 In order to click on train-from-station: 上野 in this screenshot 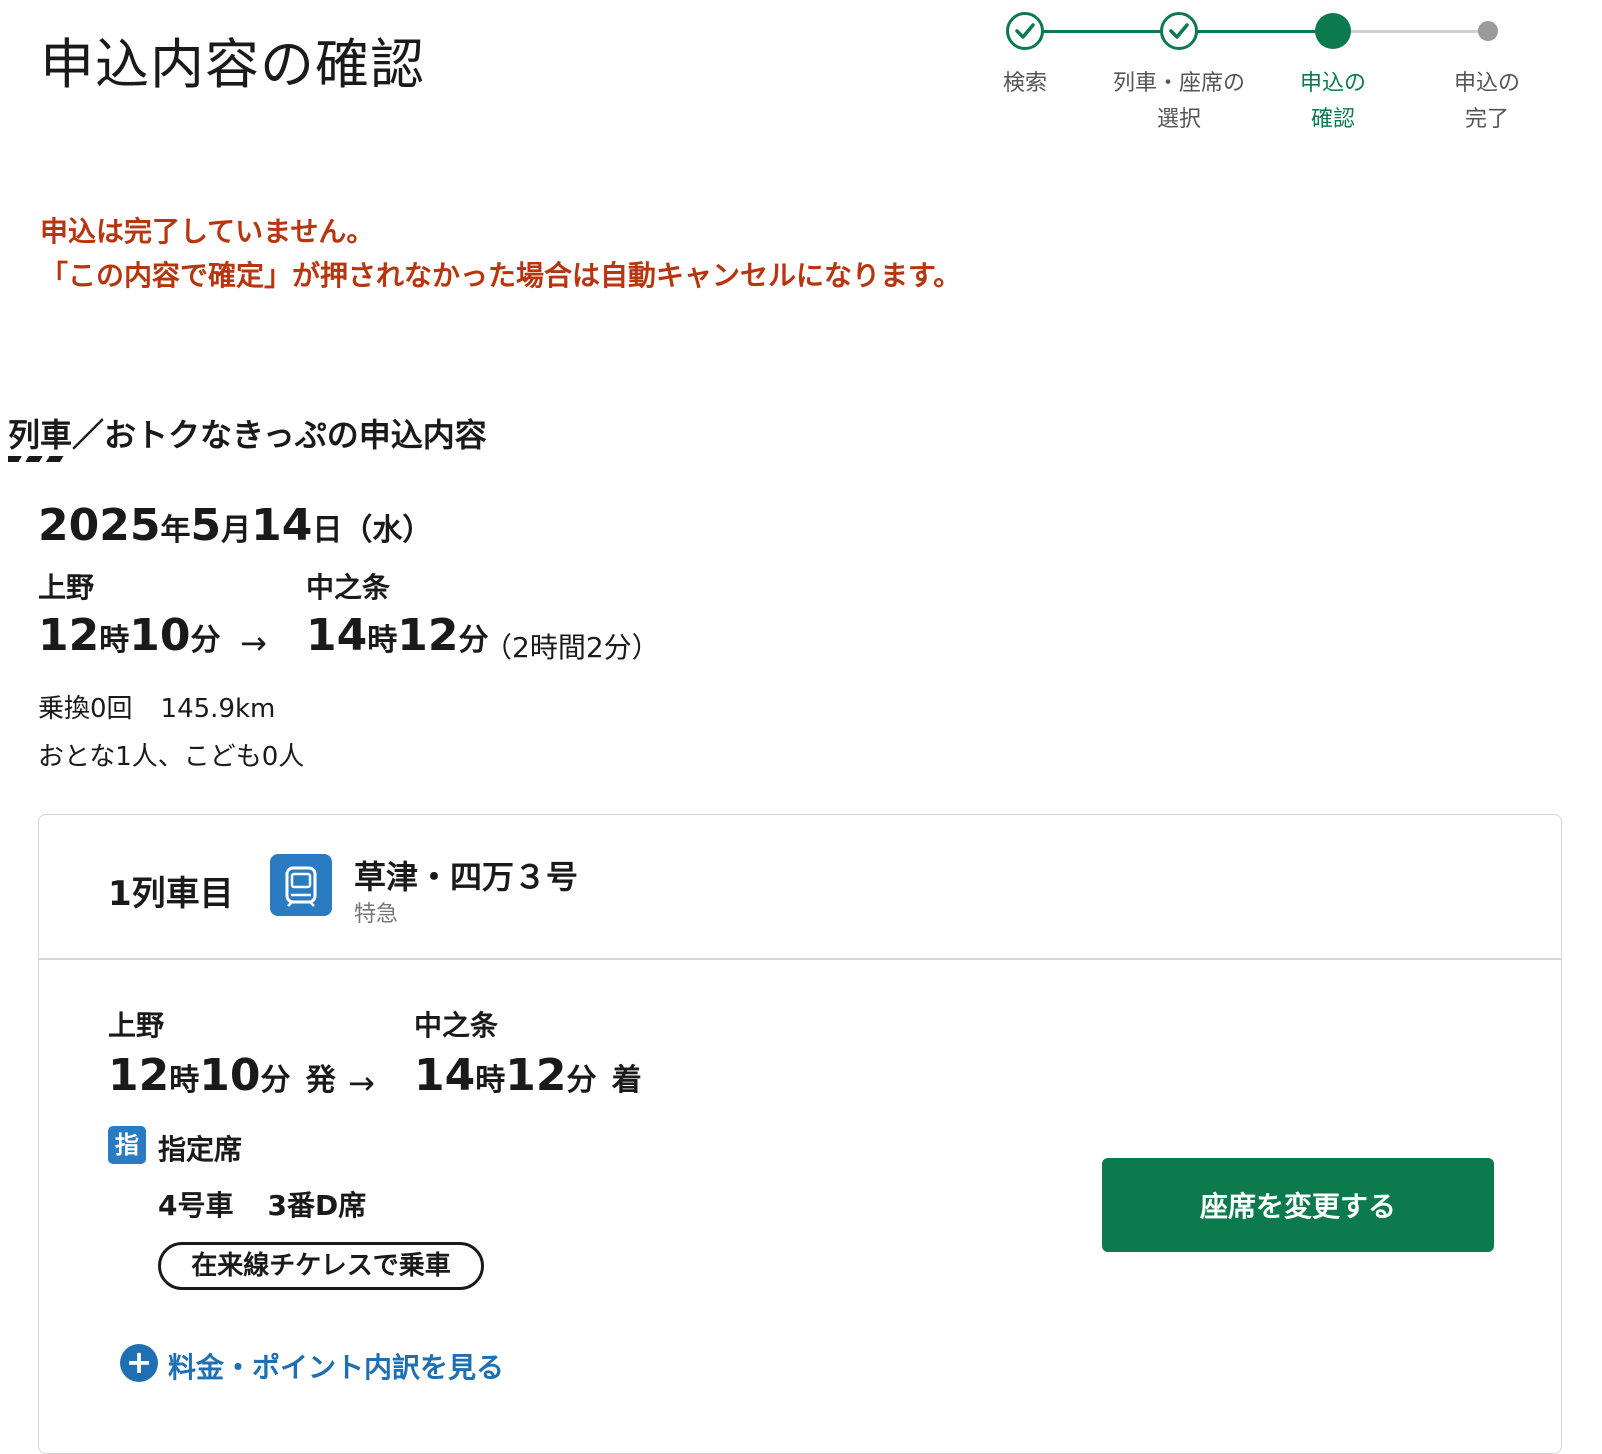, I will do `click(136, 1025)`.